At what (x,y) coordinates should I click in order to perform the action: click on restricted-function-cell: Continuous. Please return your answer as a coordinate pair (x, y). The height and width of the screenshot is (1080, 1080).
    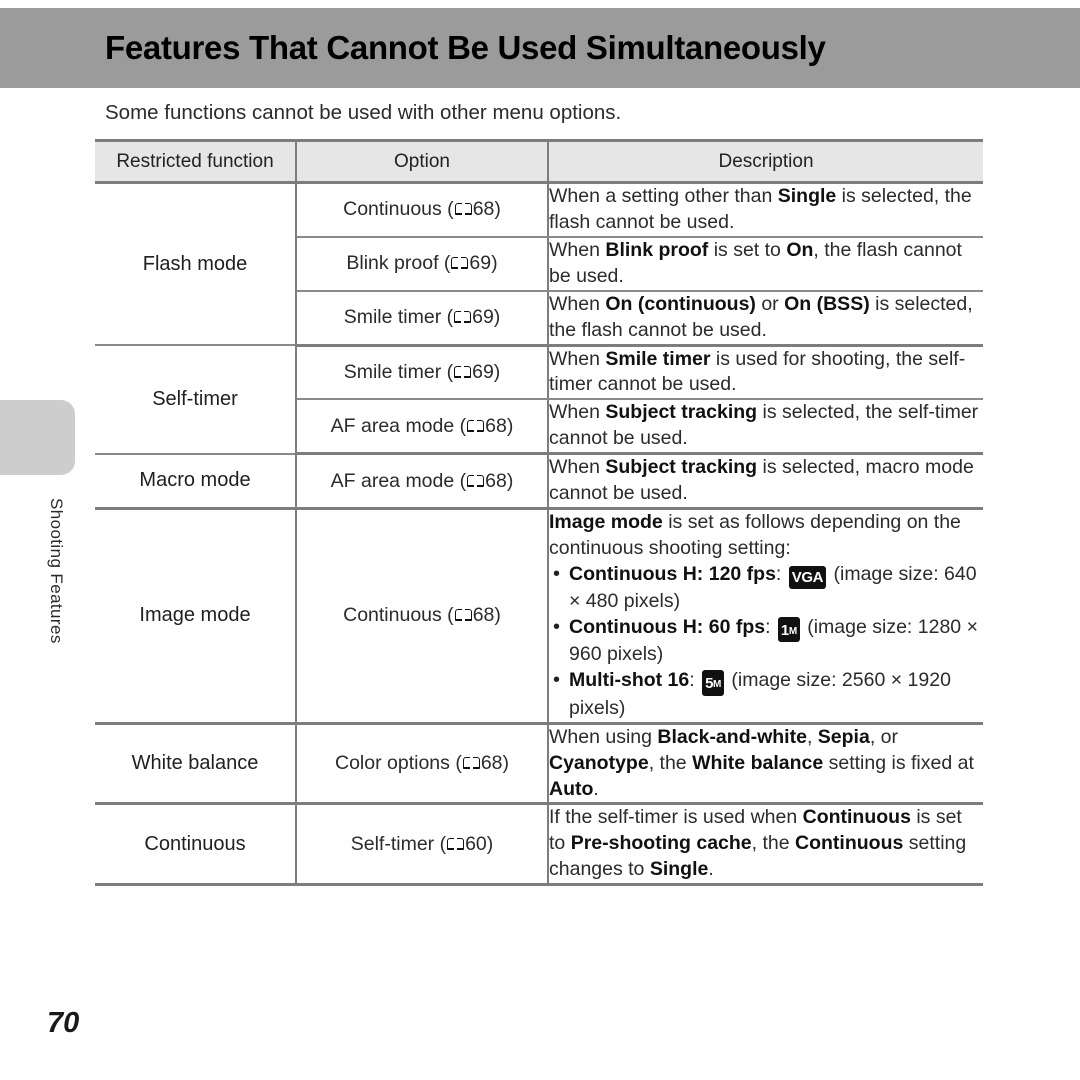
    Looking at the image, I should click on (196, 845).